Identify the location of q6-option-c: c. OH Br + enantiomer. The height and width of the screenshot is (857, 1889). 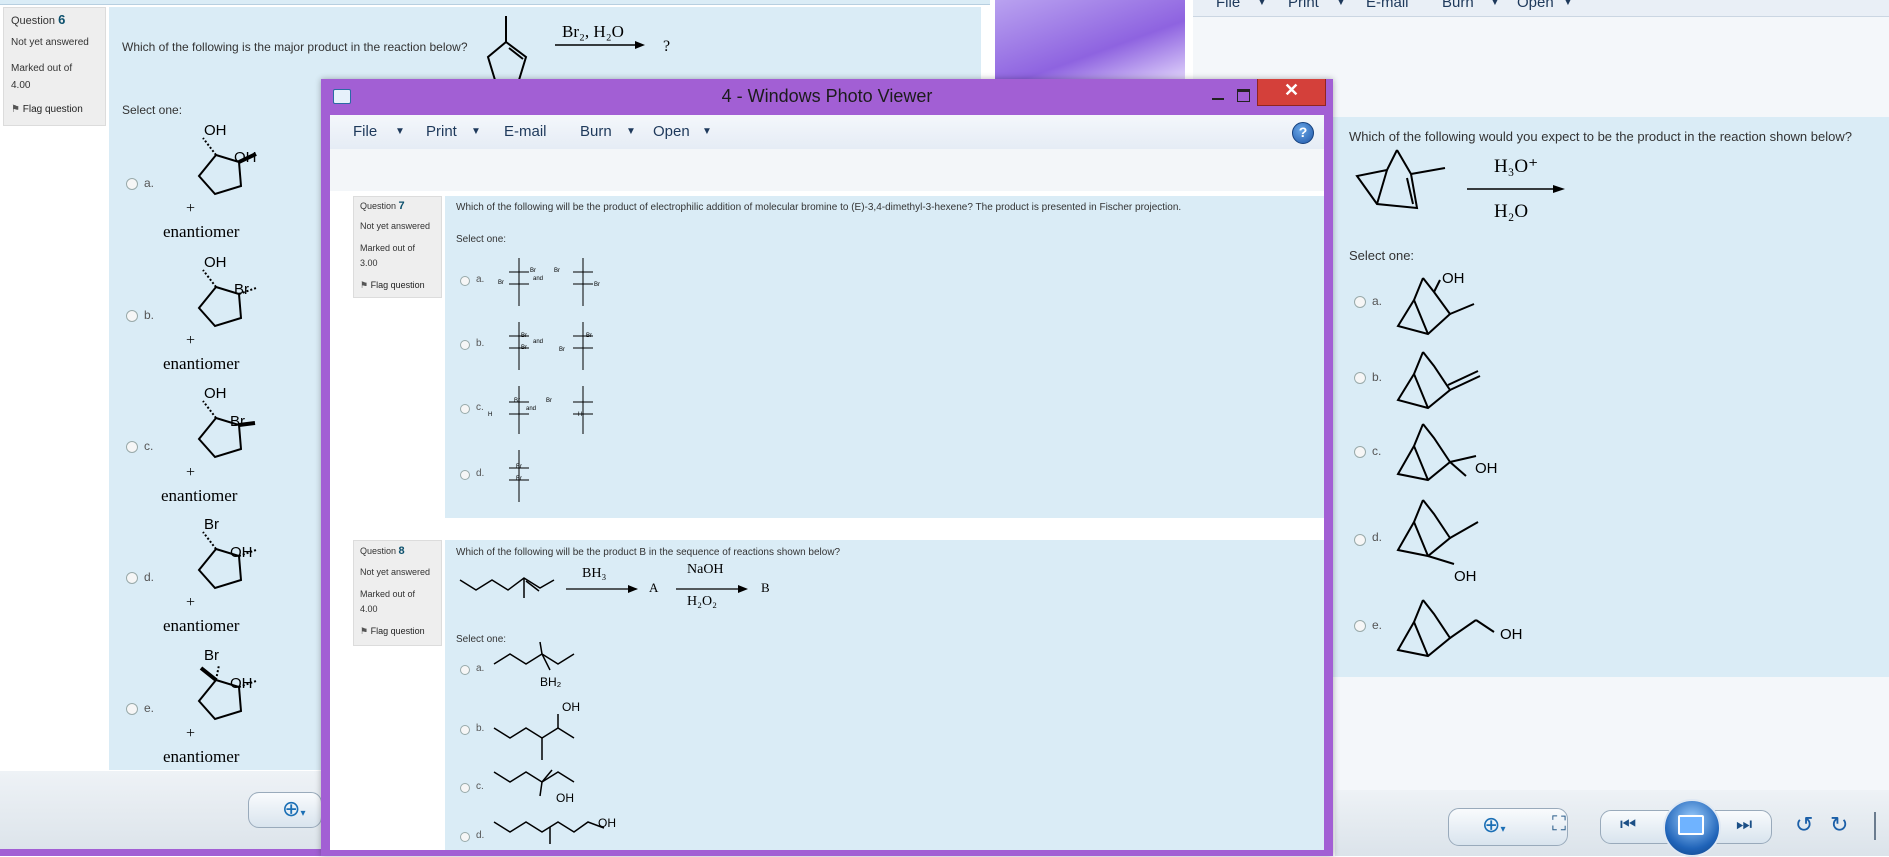
(226, 449).